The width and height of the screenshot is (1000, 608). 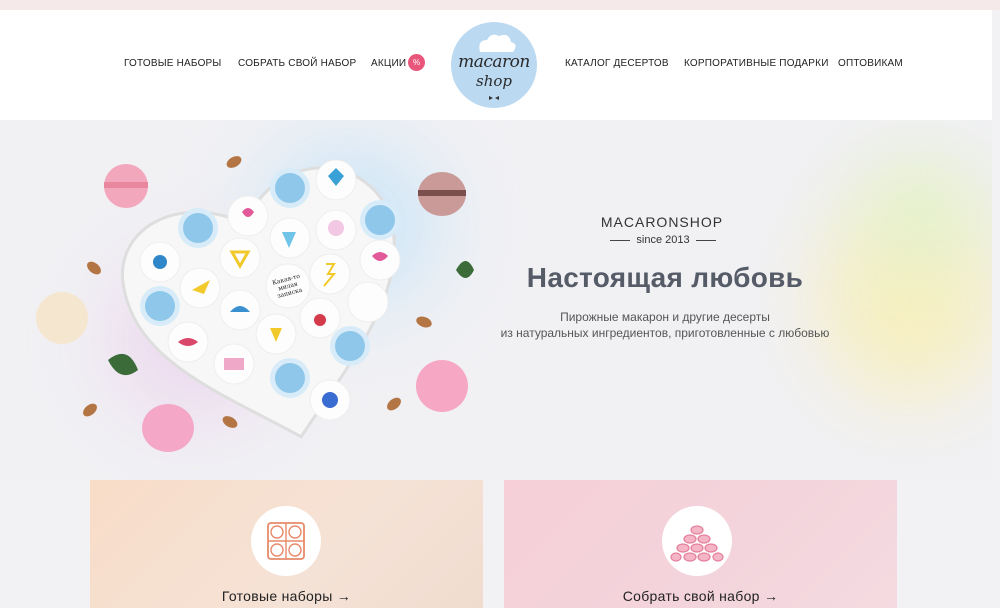 I want to click on card-ready-sets-text: Готовые наборы, so click(x=277, y=596).